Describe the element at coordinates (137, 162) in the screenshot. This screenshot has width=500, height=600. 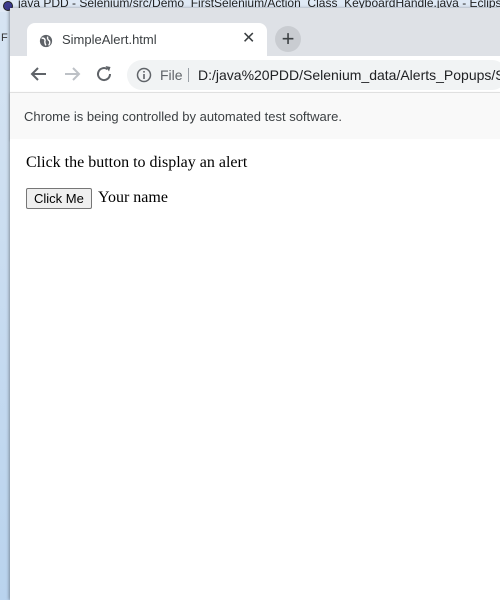
I see `prompt-text: Click the button to display an alert` at that location.